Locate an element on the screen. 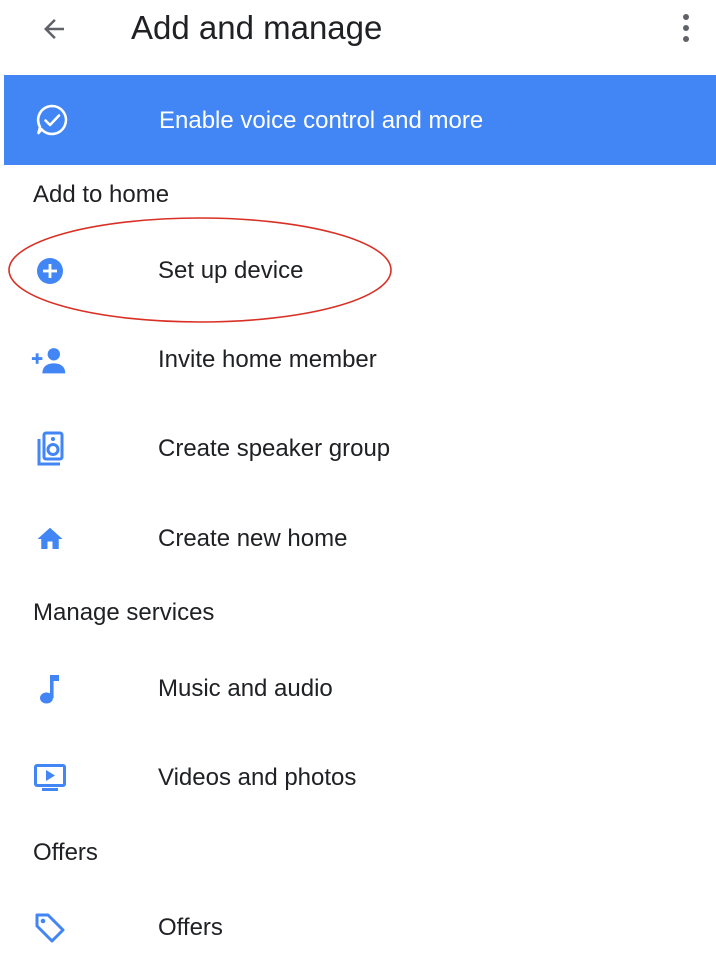  more-vert-icon is located at coordinates (686, 28).